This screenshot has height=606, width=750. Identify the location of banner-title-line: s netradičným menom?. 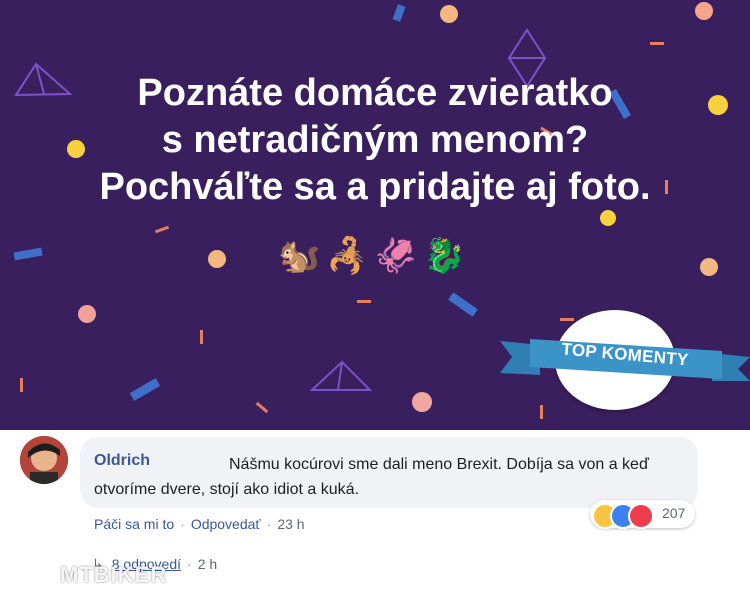
(375, 140).